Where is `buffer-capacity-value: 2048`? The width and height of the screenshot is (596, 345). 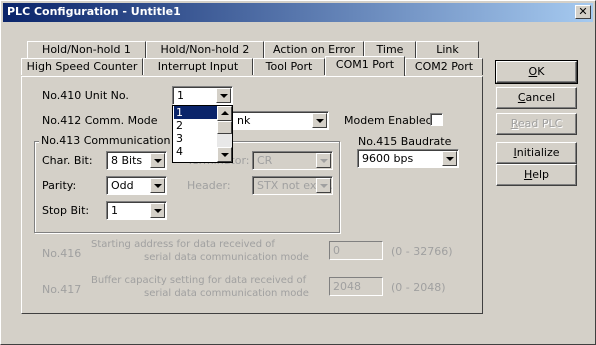
buffer-capacity-value: 2048 is located at coordinates (347, 286).